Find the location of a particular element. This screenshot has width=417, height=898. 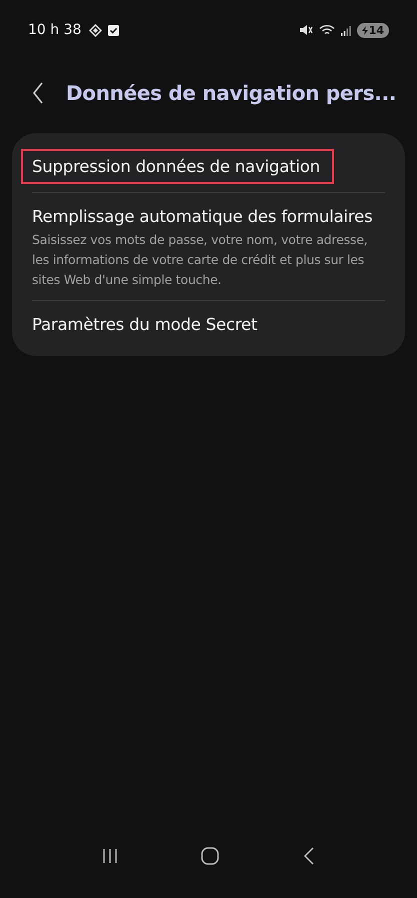

settings-item: Paramètres du mode Secret is located at coordinates (208, 324).